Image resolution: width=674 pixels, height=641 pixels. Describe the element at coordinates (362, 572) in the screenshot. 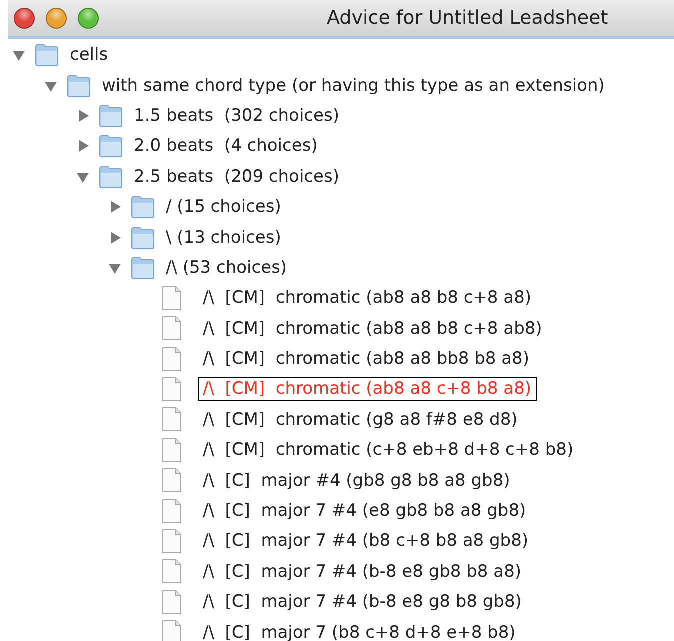

I see `tree-item: /\ [C] major 7 #4 (b-8 e8 gb8 b8 a8)` at that location.